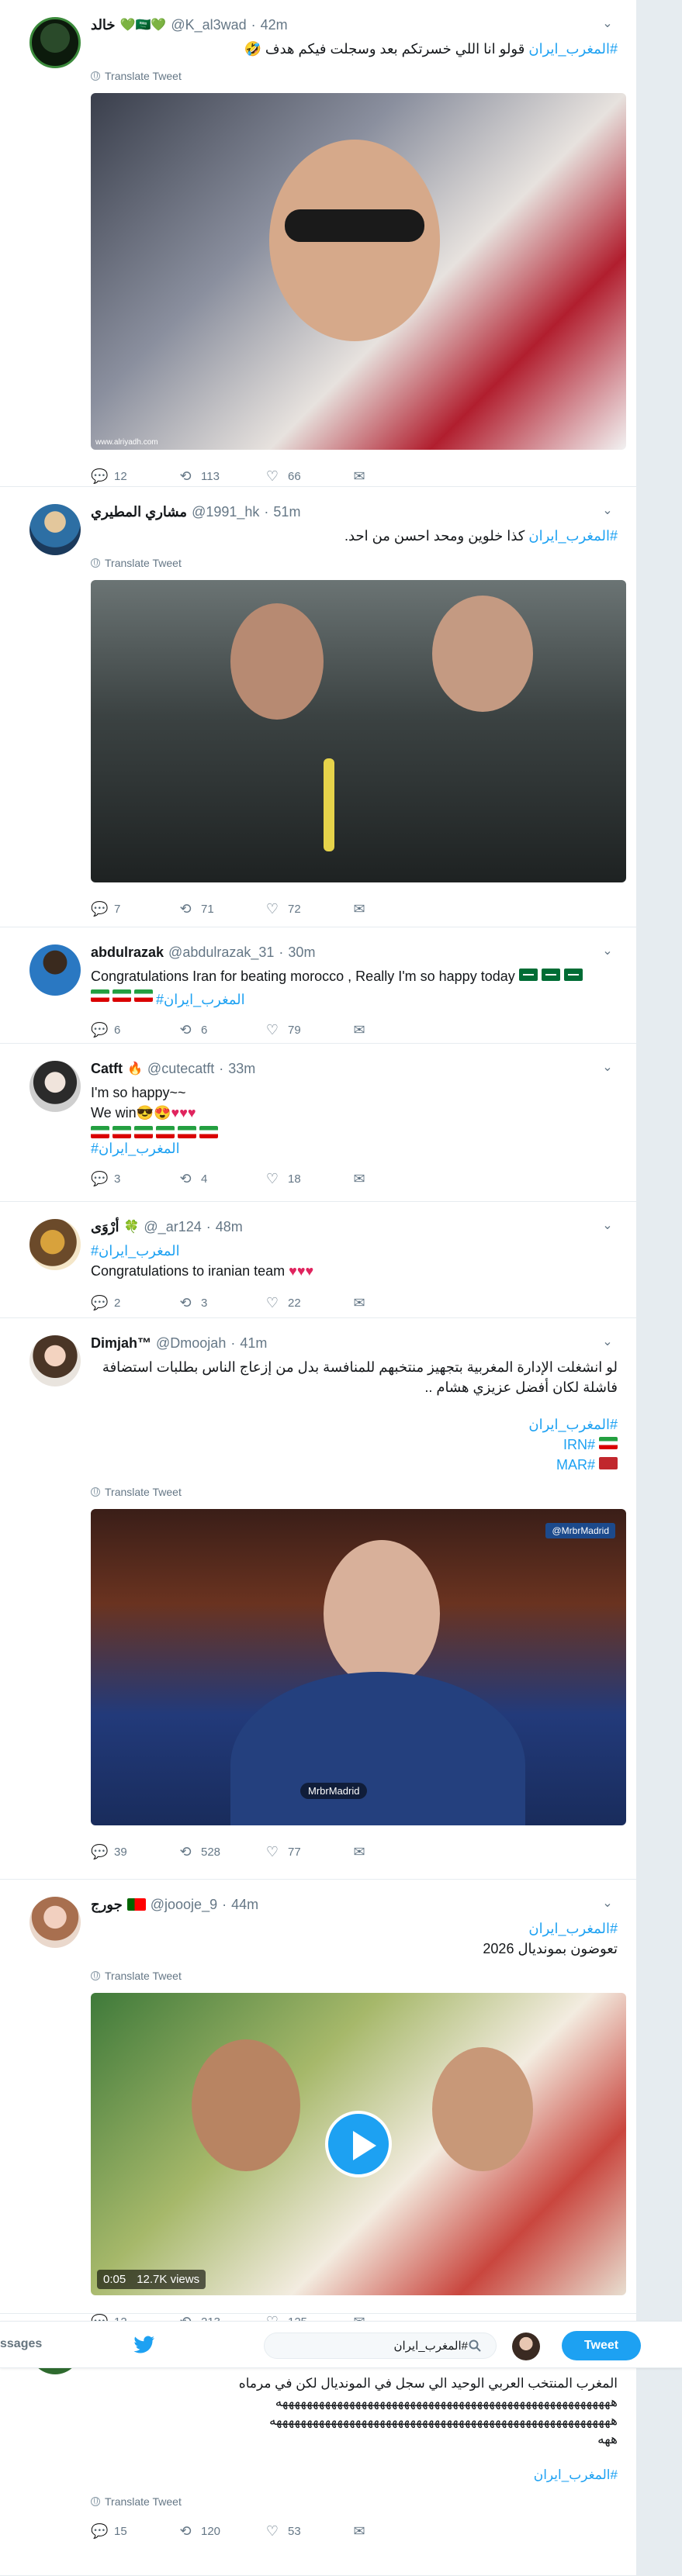  What do you see at coordinates (380, 2346) in the screenshot?
I see `search-input` at bounding box center [380, 2346].